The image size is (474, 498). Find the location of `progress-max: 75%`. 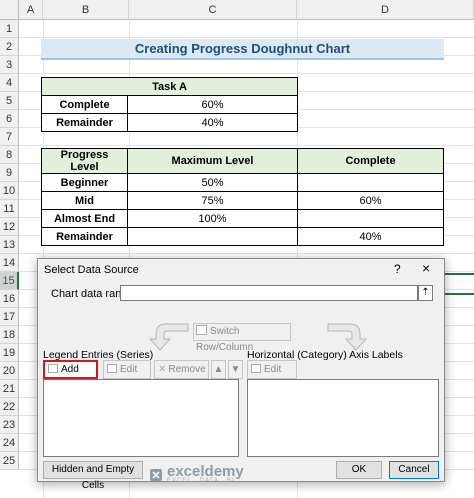

progress-max: 75% is located at coordinates (212, 200).